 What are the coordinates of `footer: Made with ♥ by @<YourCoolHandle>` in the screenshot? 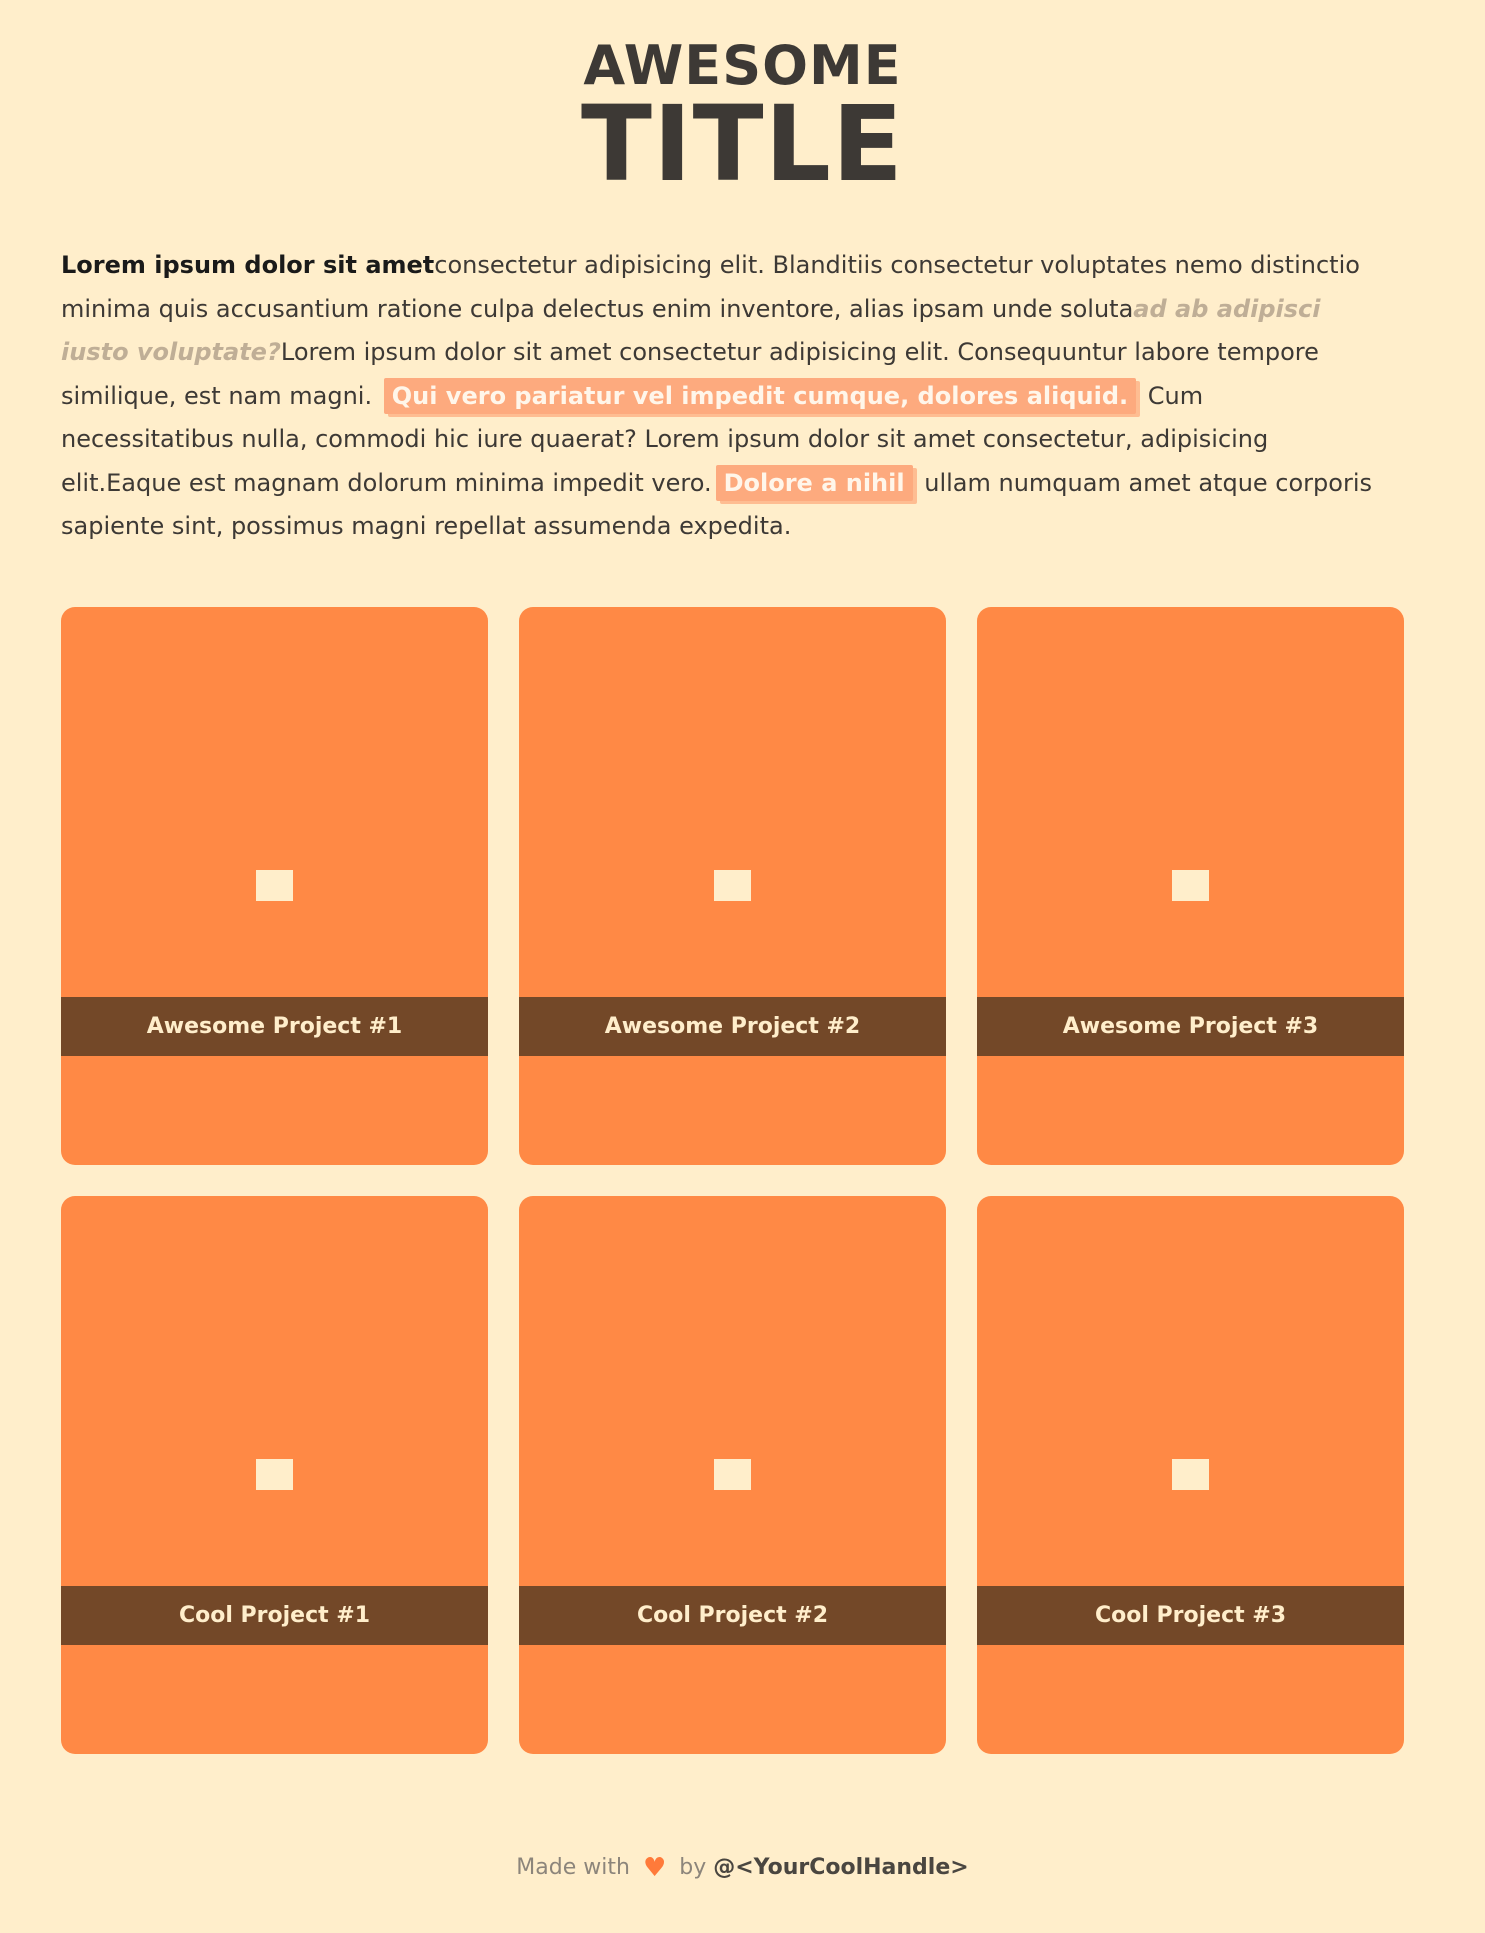 It's located at (742, 1868).